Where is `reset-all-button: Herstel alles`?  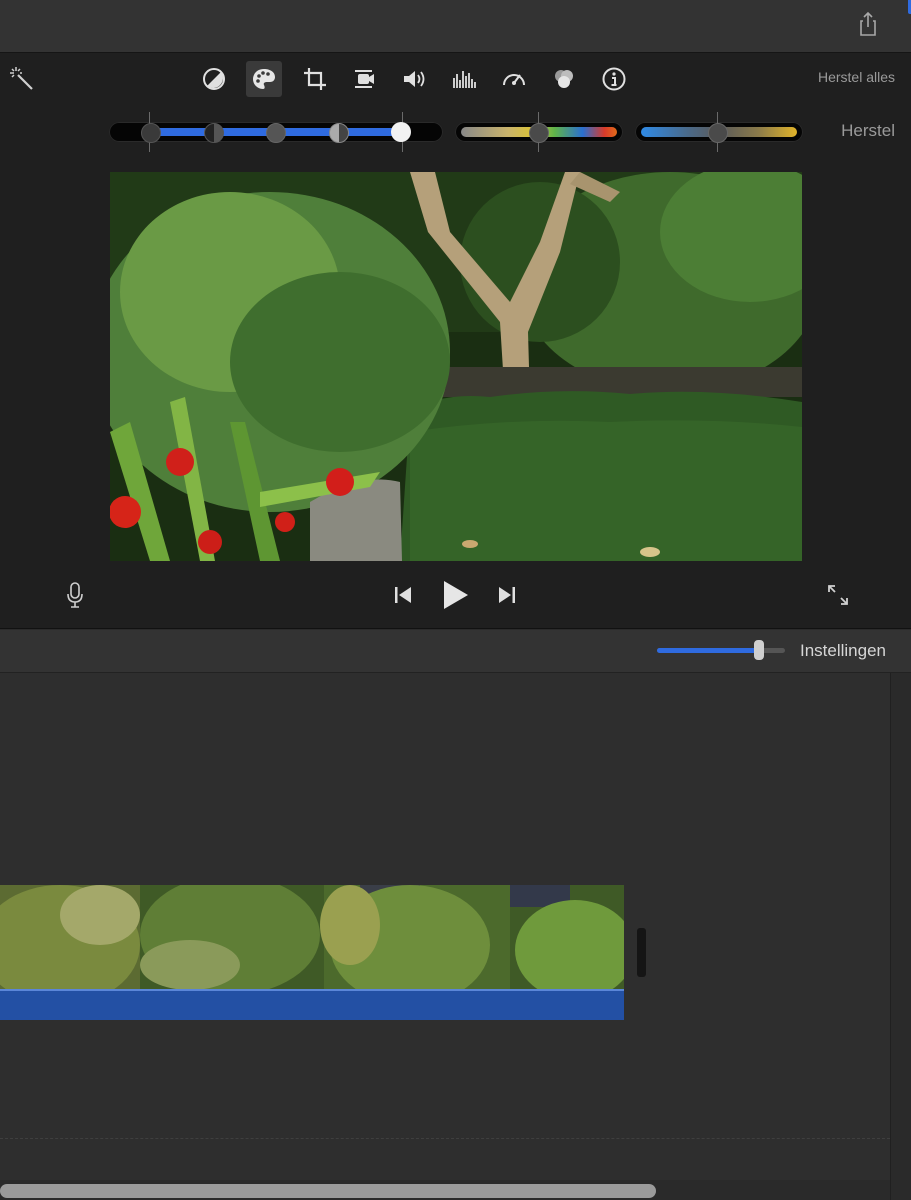 reset-all-button: Herstel alles is located at coordinates (856, 77).